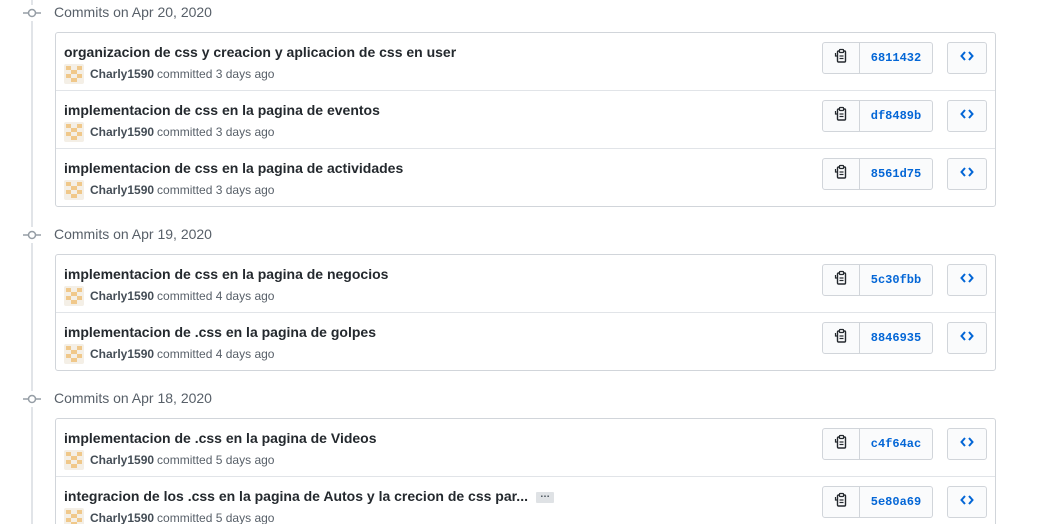  Describe the element at coordinates (896, 280) in the screenshot. I see `commit-sha-link: 5c30fbb` at that location.